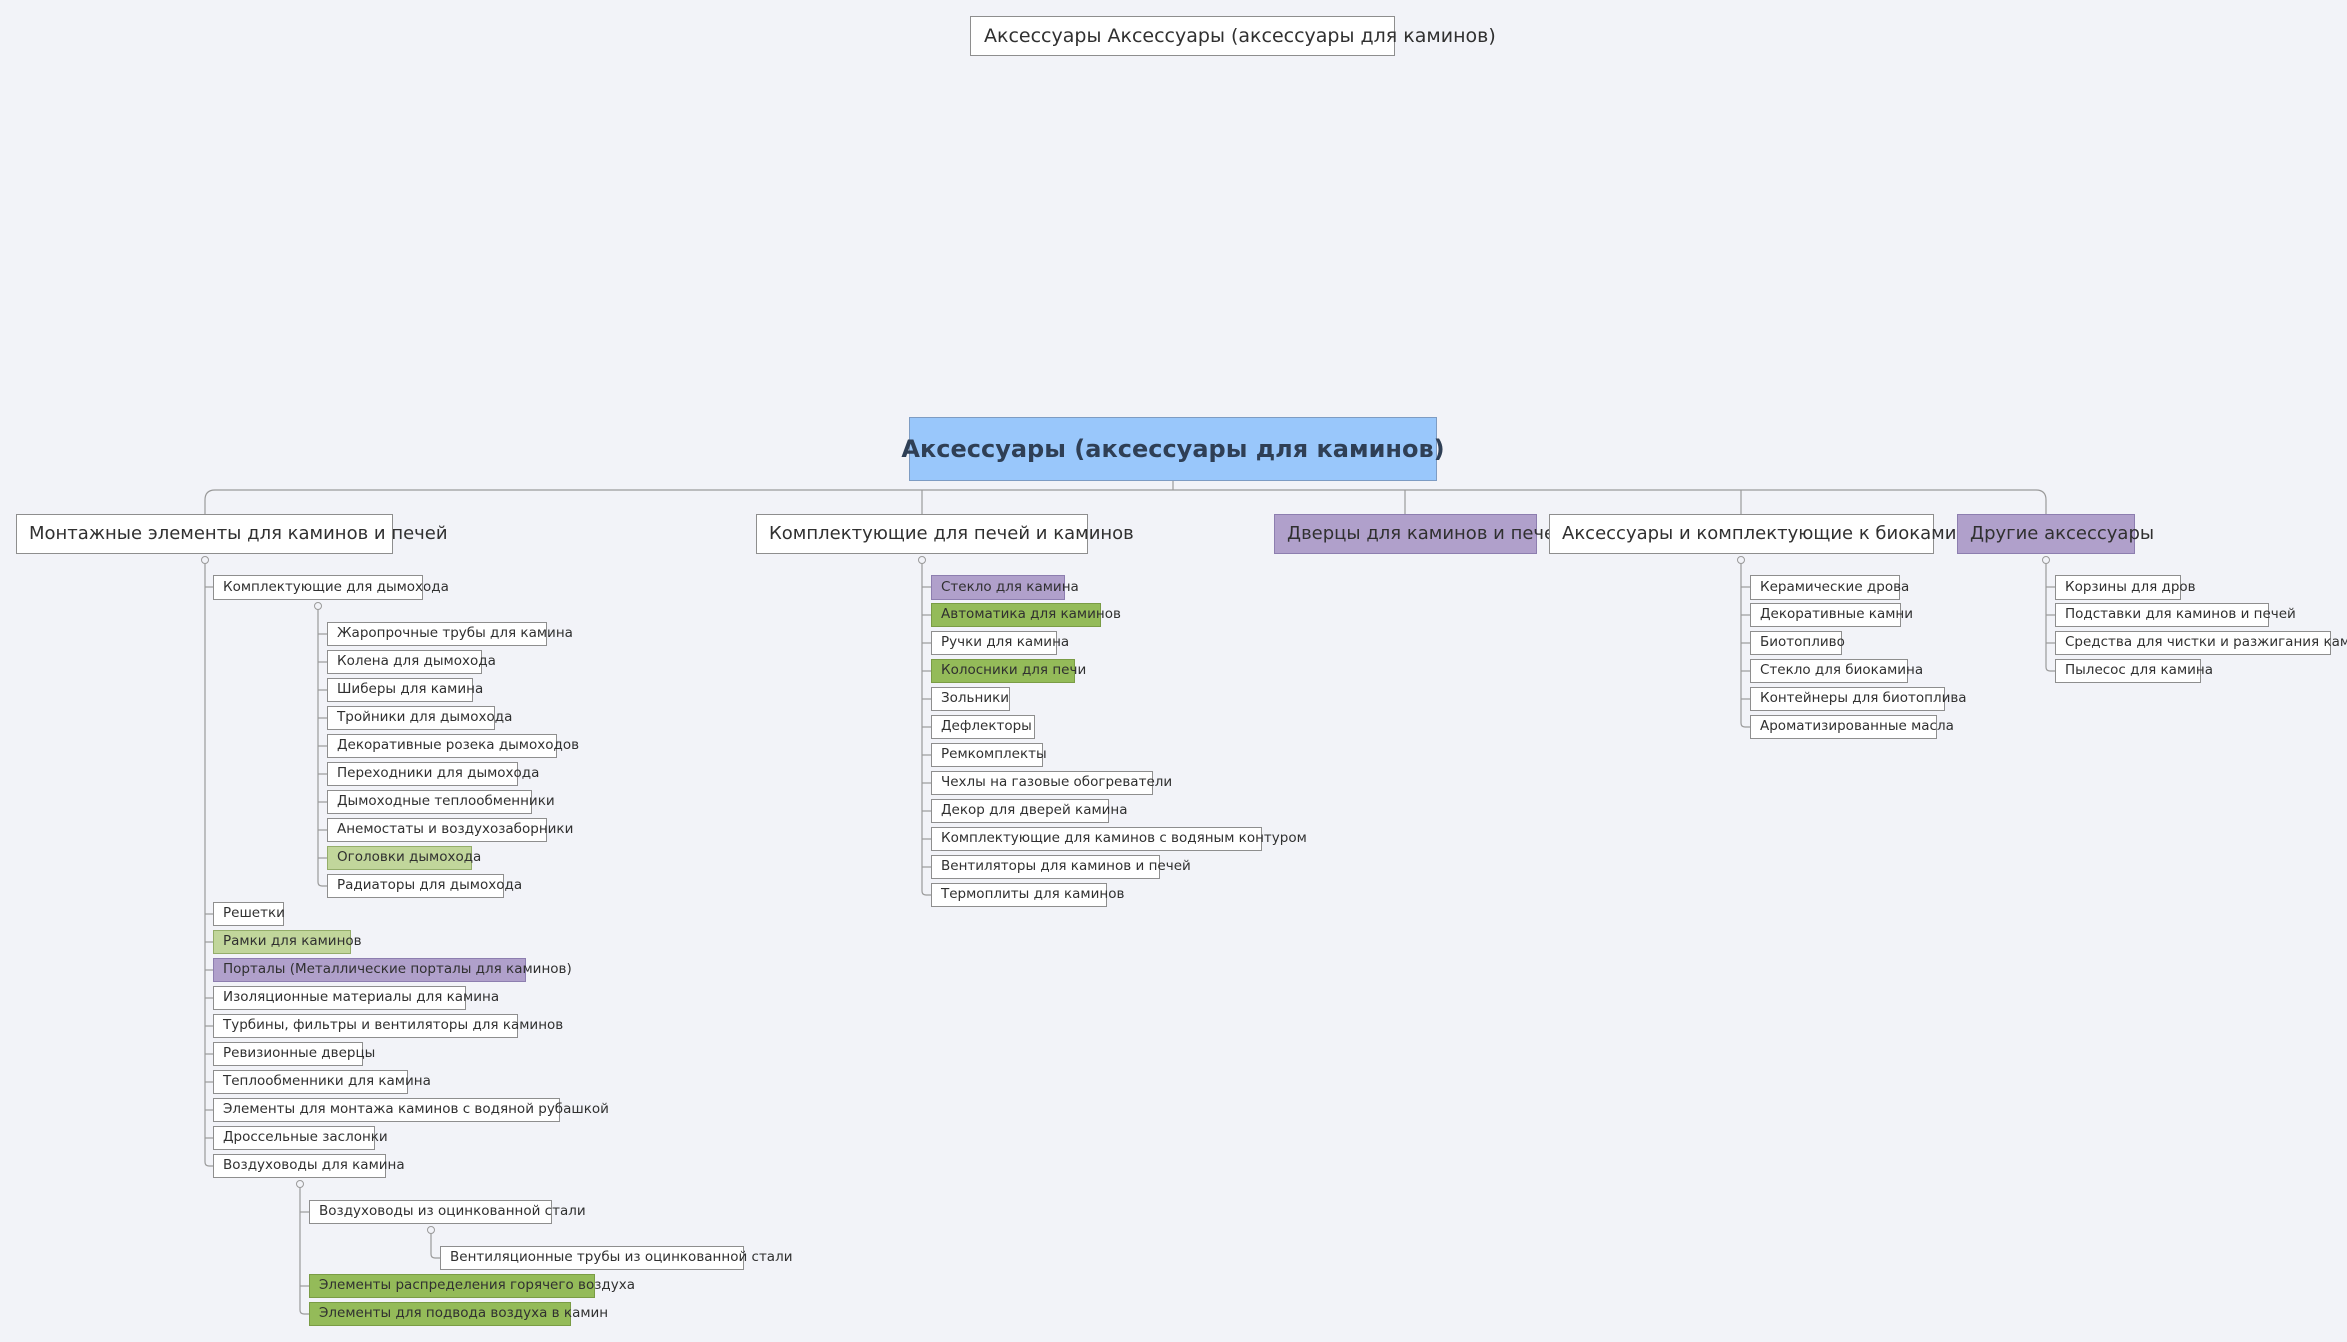 The height and width of the screenshot is (1342, 2347). Describe the element at coordinates (2055, 534) in the screenshot. I see `branch-topic-other-accessories: Другие аксессуары` at that location.